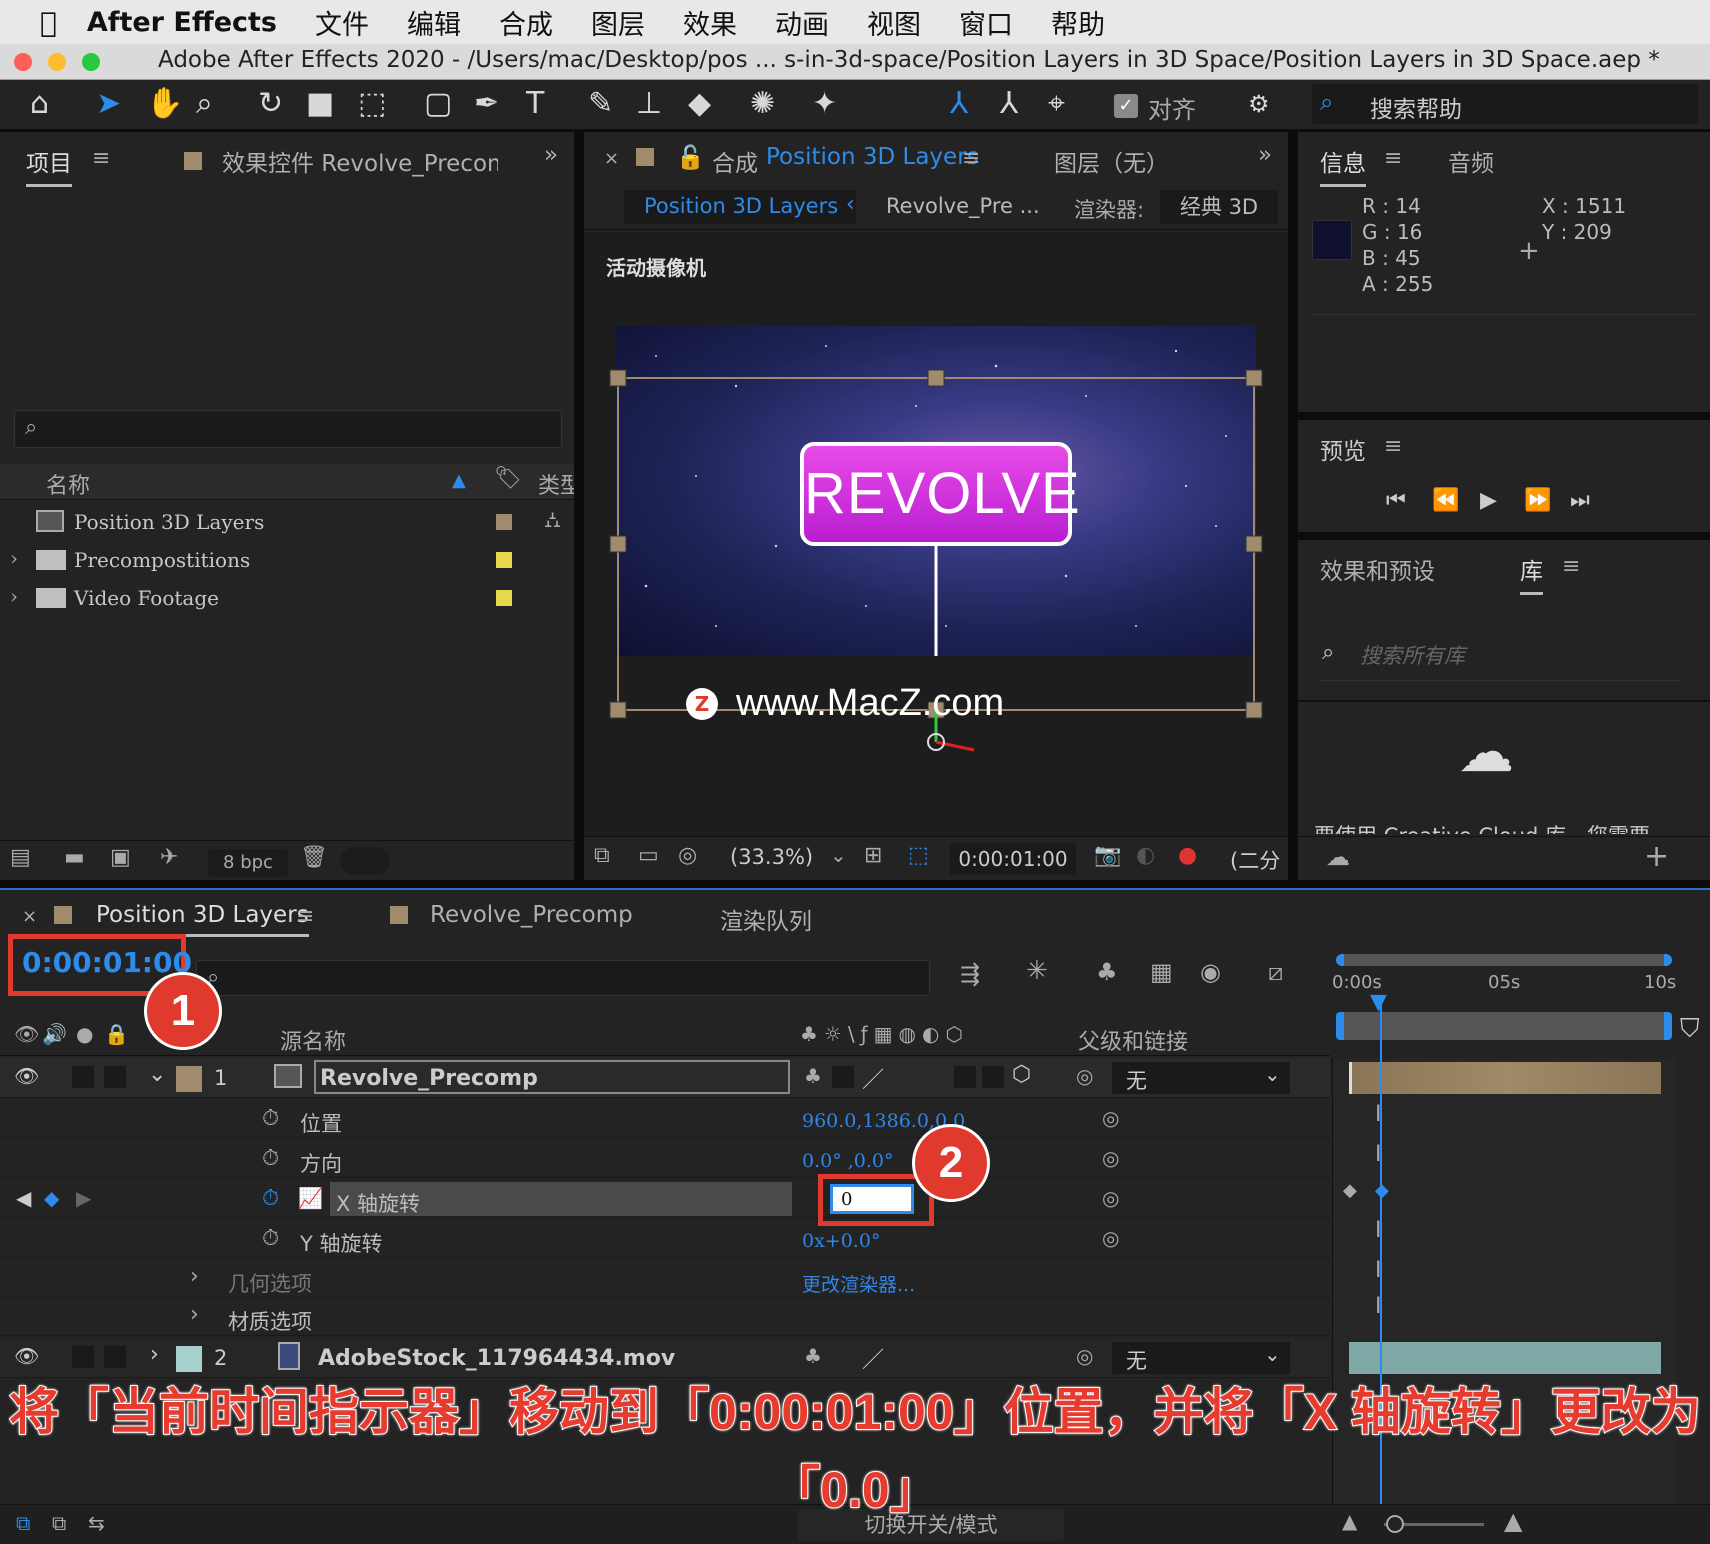 The width and height of the screenshot is (1710, 1544). Describe the element at coordinates (1275, 972) in the screenshot. I see `graph-editor-icon: ⧄` at that location.